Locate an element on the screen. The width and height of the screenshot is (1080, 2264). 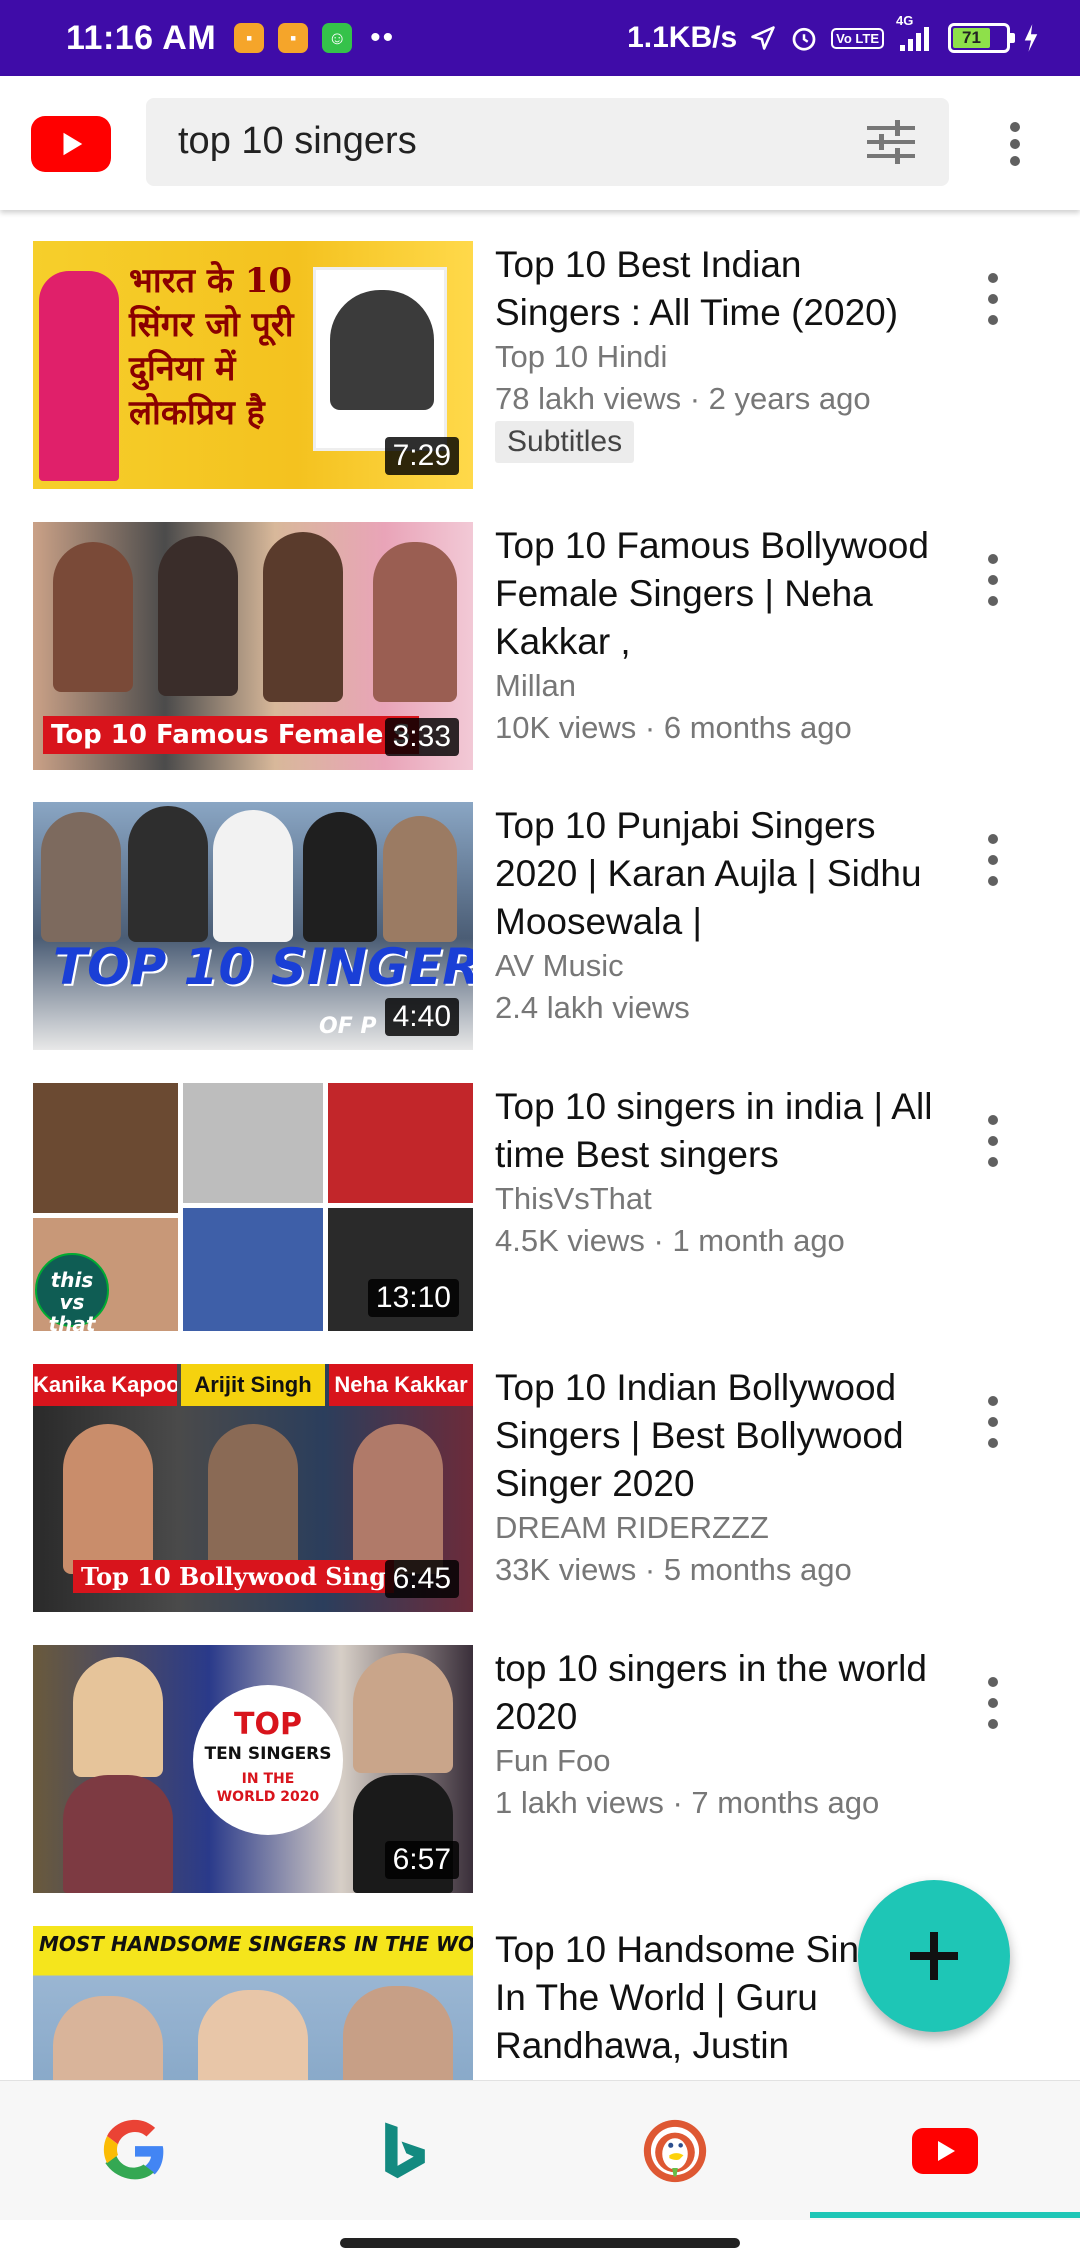
youtube-logo-icon is located at coordinates (71, 144).